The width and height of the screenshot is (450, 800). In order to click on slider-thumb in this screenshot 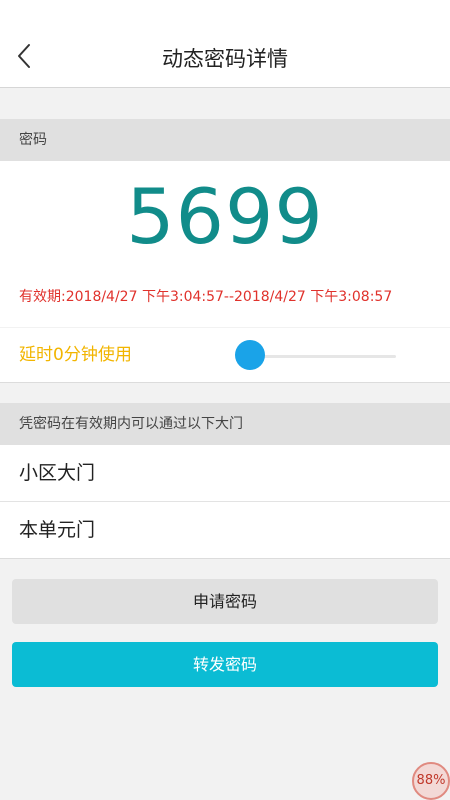, I will do `click(250, 355)`.